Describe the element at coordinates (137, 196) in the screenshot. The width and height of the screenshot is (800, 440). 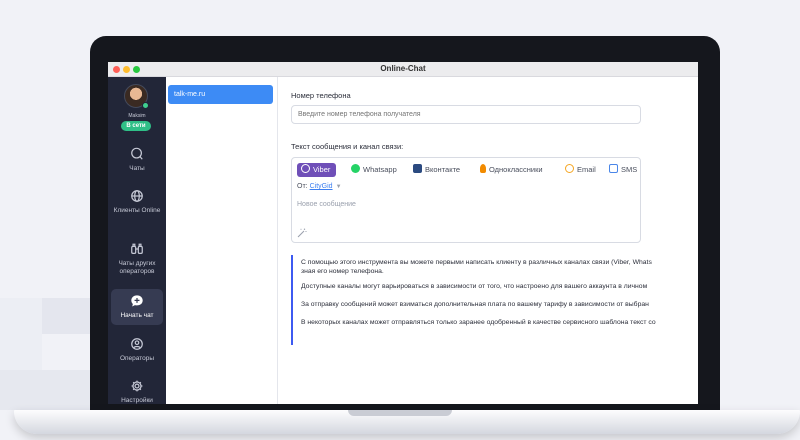
I see `globe-icon` at that location.